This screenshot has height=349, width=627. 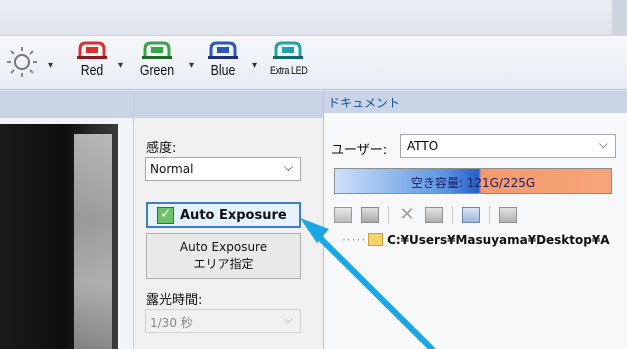 I want to click on extra-led-label: Extra LED, so click(x=288, y=71).